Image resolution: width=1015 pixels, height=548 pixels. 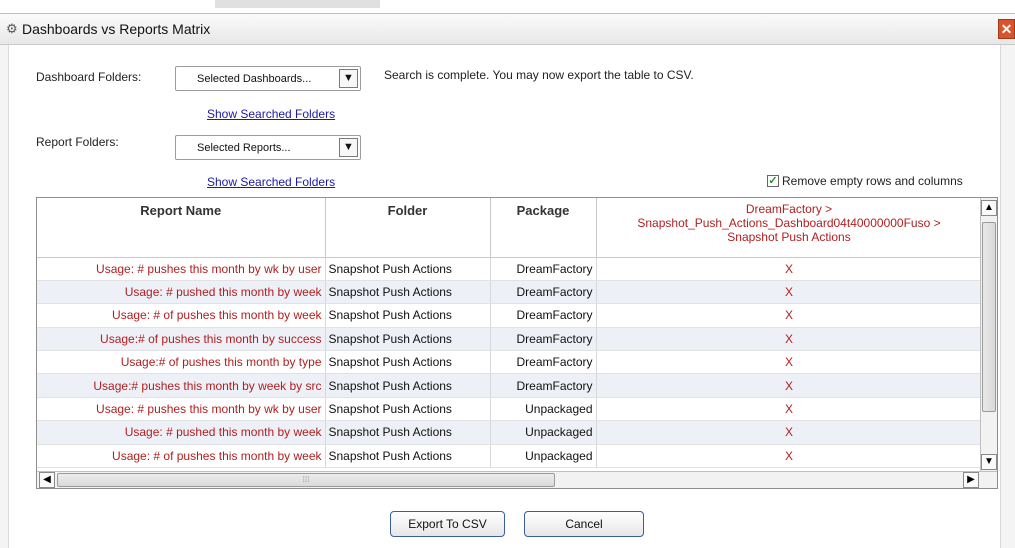 What do you see at coordinates (181, 228) in the screenshot?
I see `column-header-report-name: Report Name` at bounding box center [181, 228].